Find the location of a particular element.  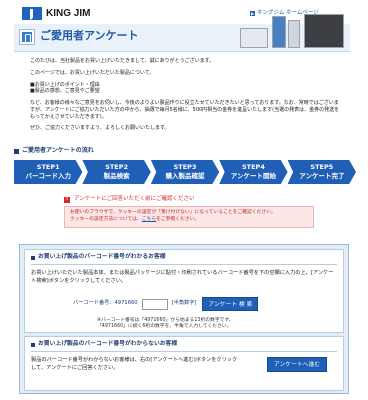

step-2: STEP2 製品検索 is located at coordinates (116, 172).